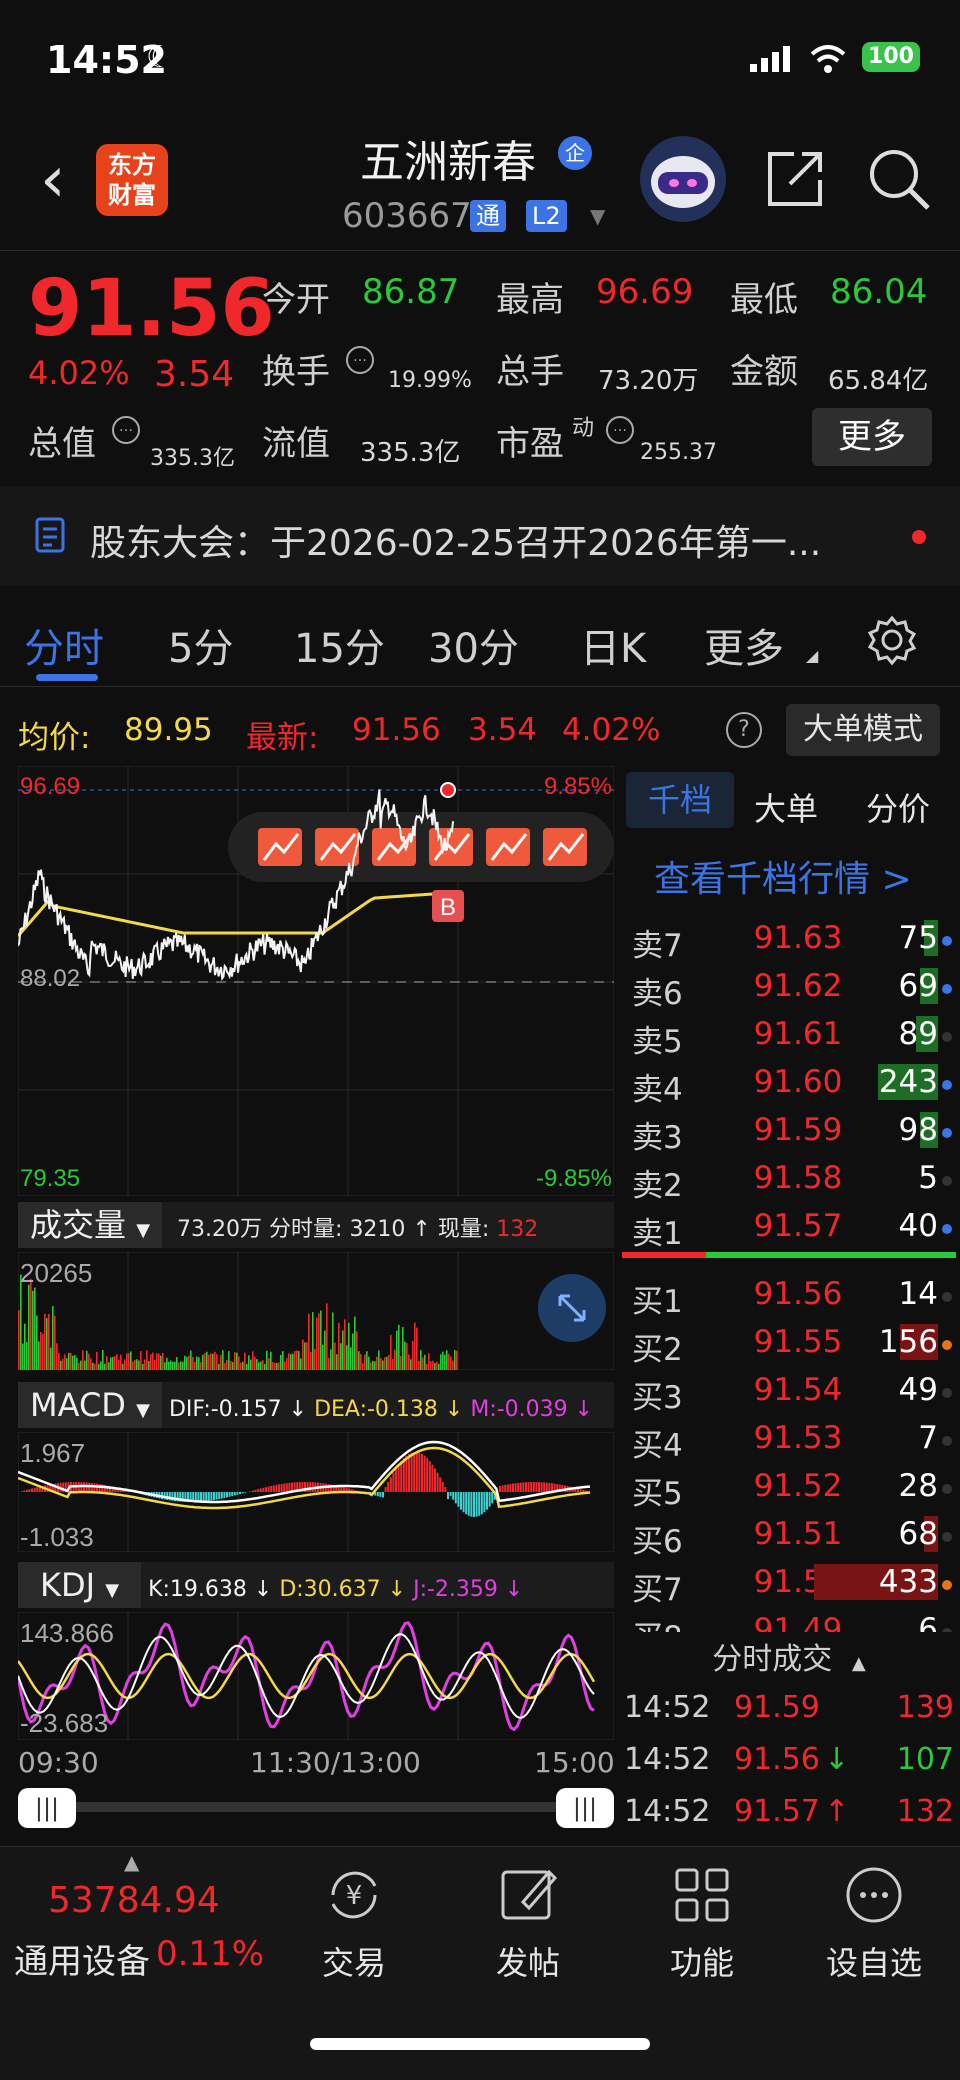  What do you see at coordinates (53, 180) in the screenshot?
I see `back-button: ‹` at bounding box center [53, 180].